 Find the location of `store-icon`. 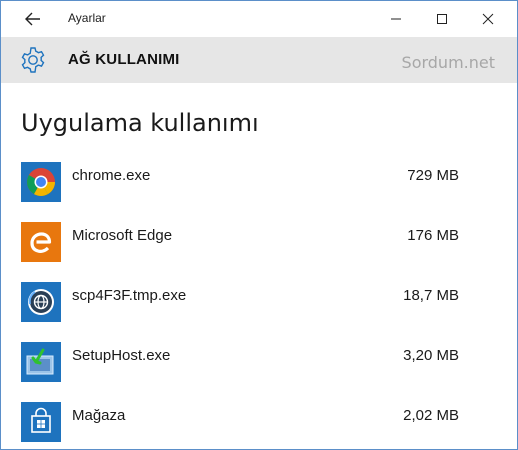

store-icon is located at coordinates (41, 422).